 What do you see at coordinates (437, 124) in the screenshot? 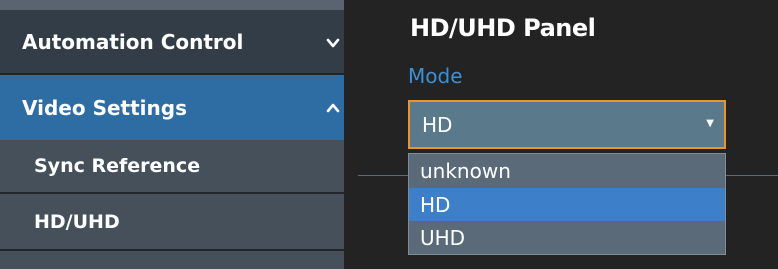
I see `mode-select-value: HD` at bounding box center [437, 124].